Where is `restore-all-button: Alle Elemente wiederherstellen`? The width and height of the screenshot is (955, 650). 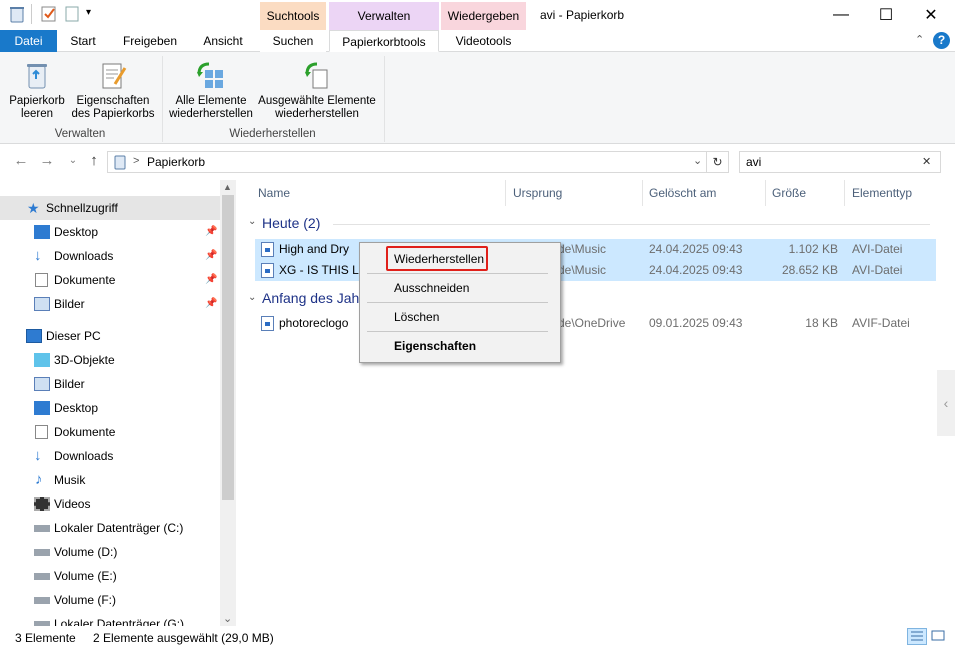
restore-all-button: Alle Elemente wiederherstellen is located at coordinates (211, 90).